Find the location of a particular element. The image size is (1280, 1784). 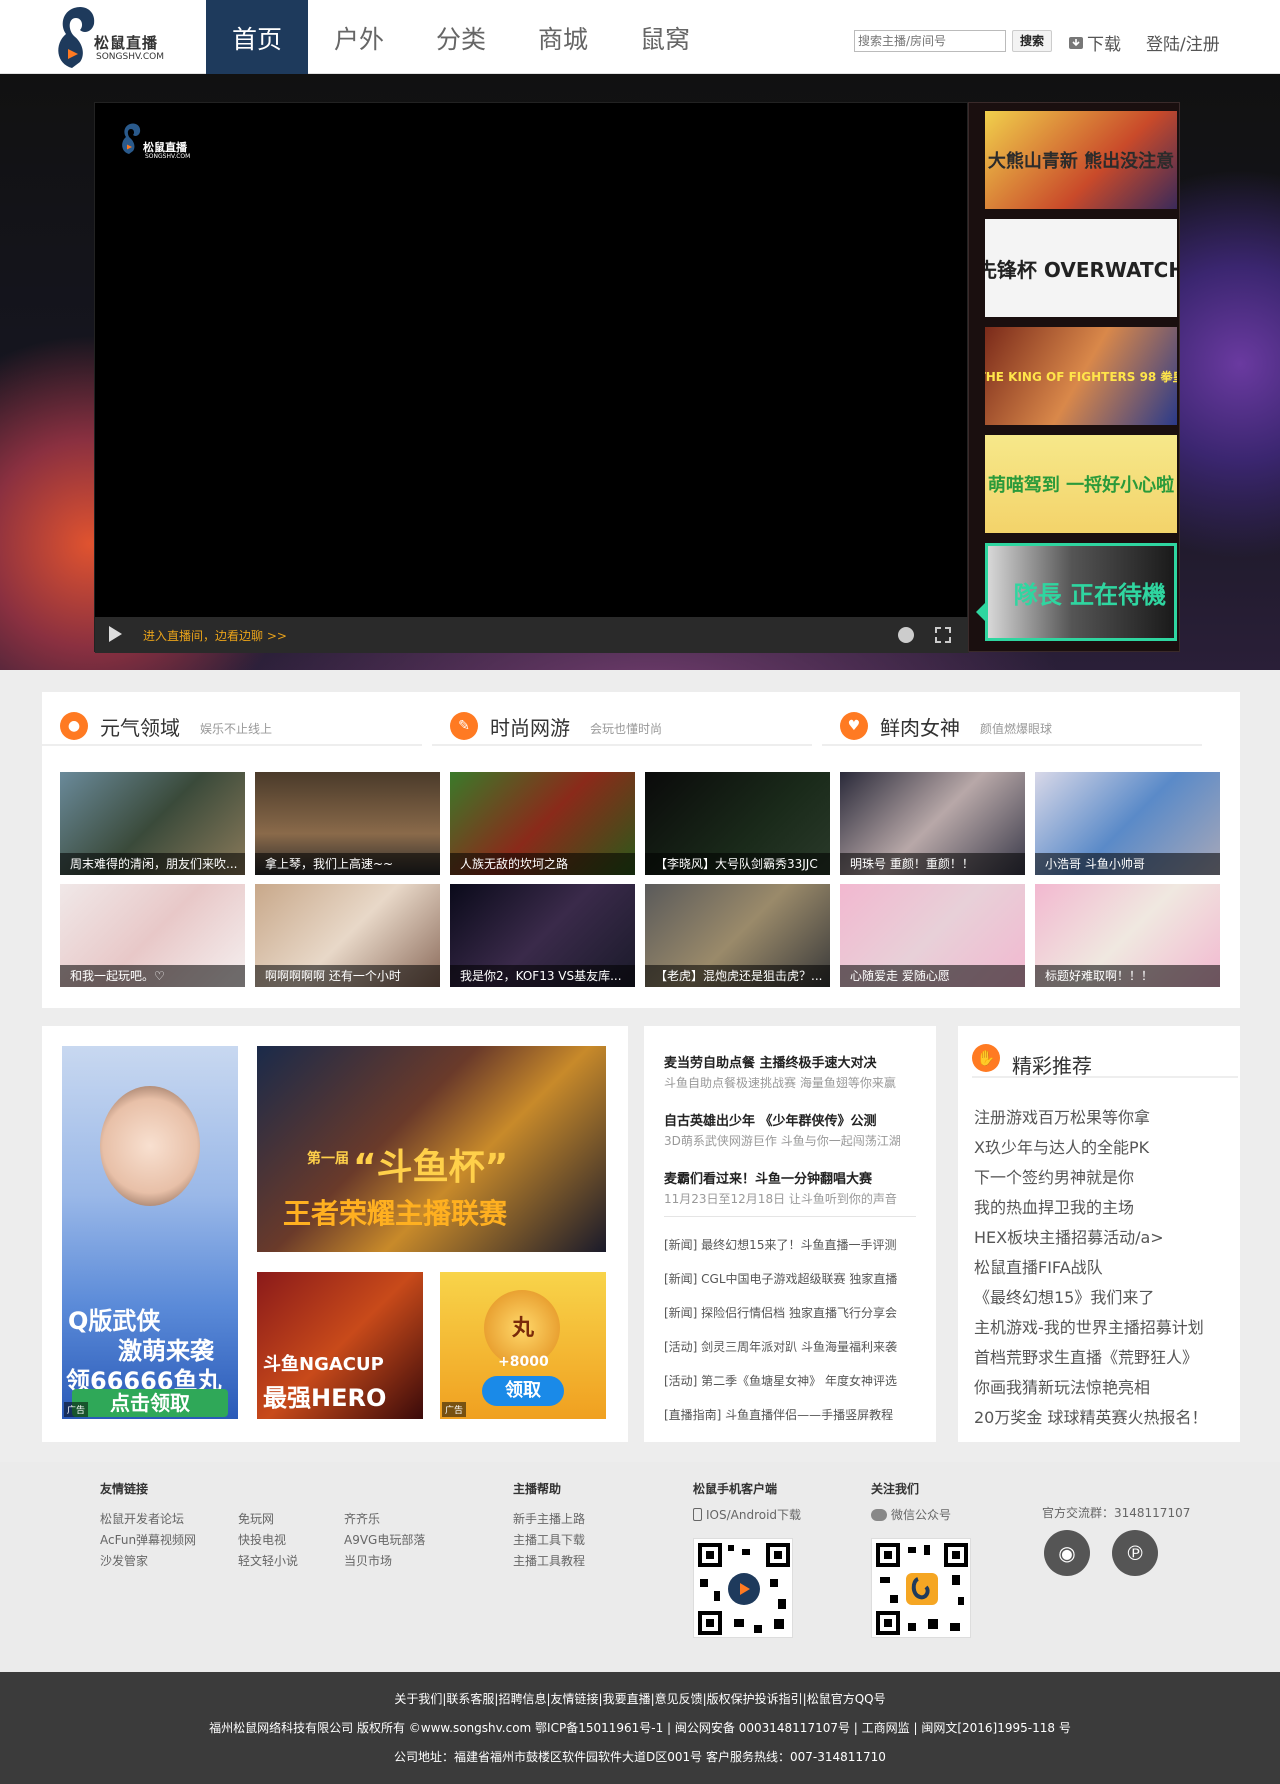

ad-text: +8000 is located at coordinates (523, 1362).